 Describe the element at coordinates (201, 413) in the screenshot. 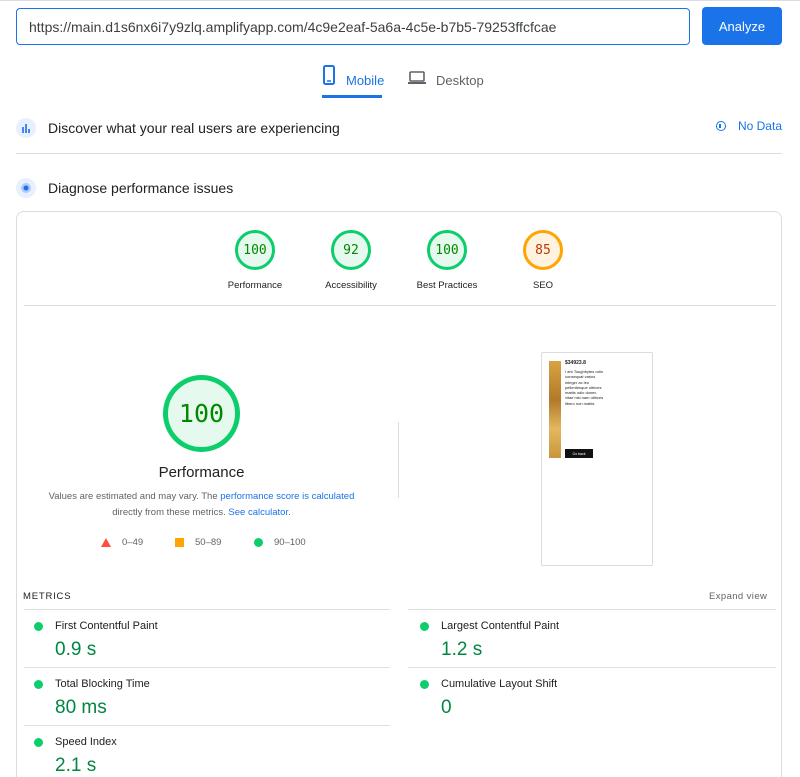

I see `performance-score-gauge: 100` at that location.